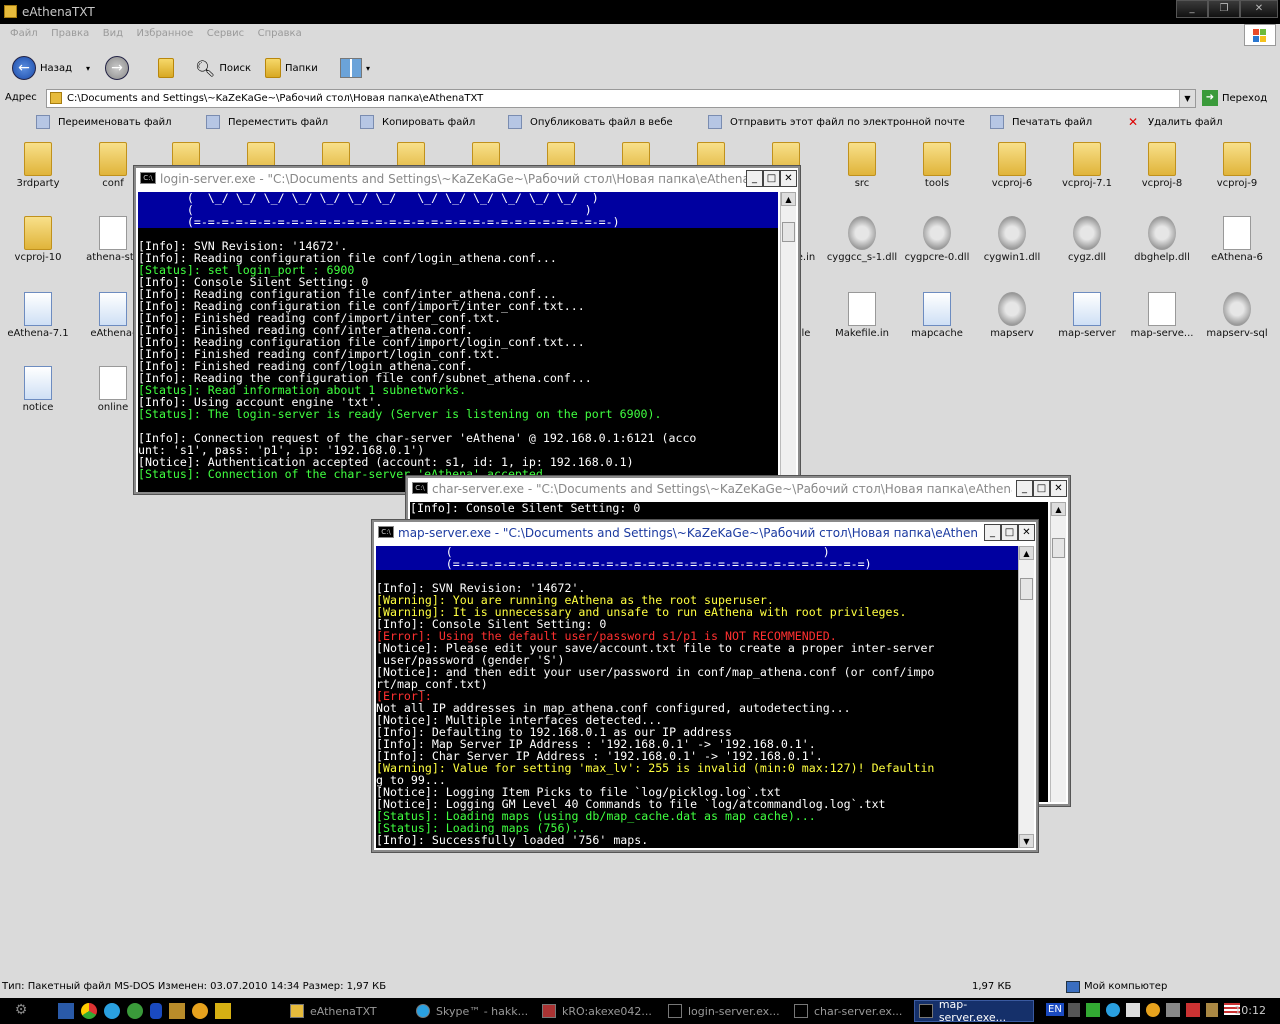 This screenshot has width=1280, height=1024. What do you see at coordinates (1012, 315) in the screenshot?
I see `file-icon-item: mapserv` at bounding box center [1012, 315].